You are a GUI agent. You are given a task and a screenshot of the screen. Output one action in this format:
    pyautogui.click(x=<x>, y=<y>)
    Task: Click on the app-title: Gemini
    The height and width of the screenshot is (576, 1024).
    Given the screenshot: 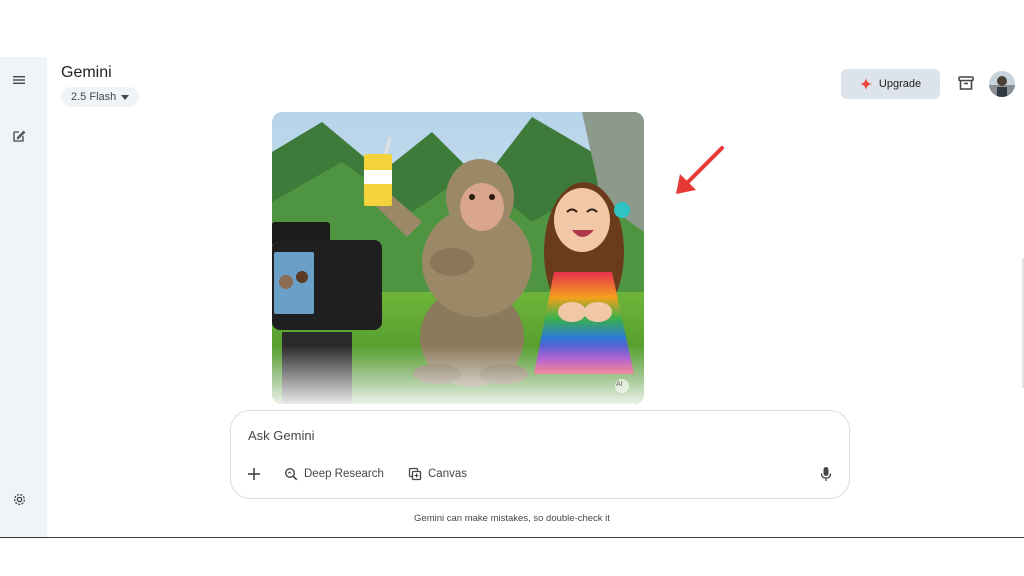 What is the action you would take?
    pyautogui.click(x=86, y=72)
    